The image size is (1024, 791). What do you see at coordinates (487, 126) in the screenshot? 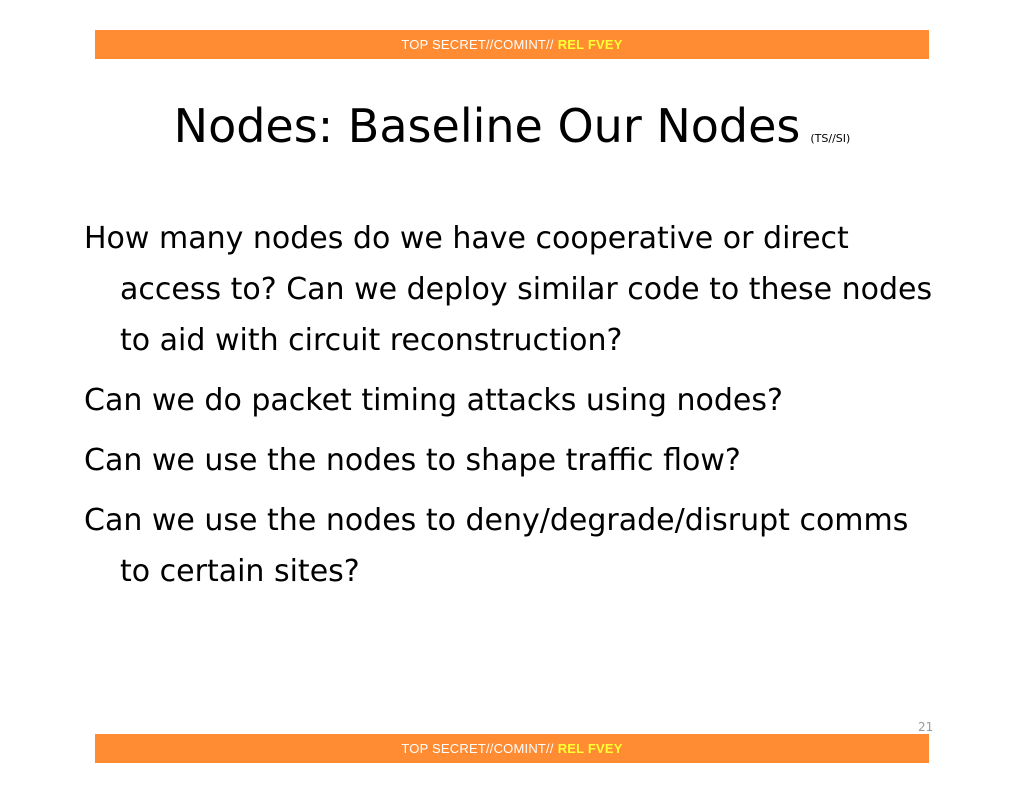
I see `slide-title-text: Nodes: Baseline Our Nodes` at bounding box center [487, 126].